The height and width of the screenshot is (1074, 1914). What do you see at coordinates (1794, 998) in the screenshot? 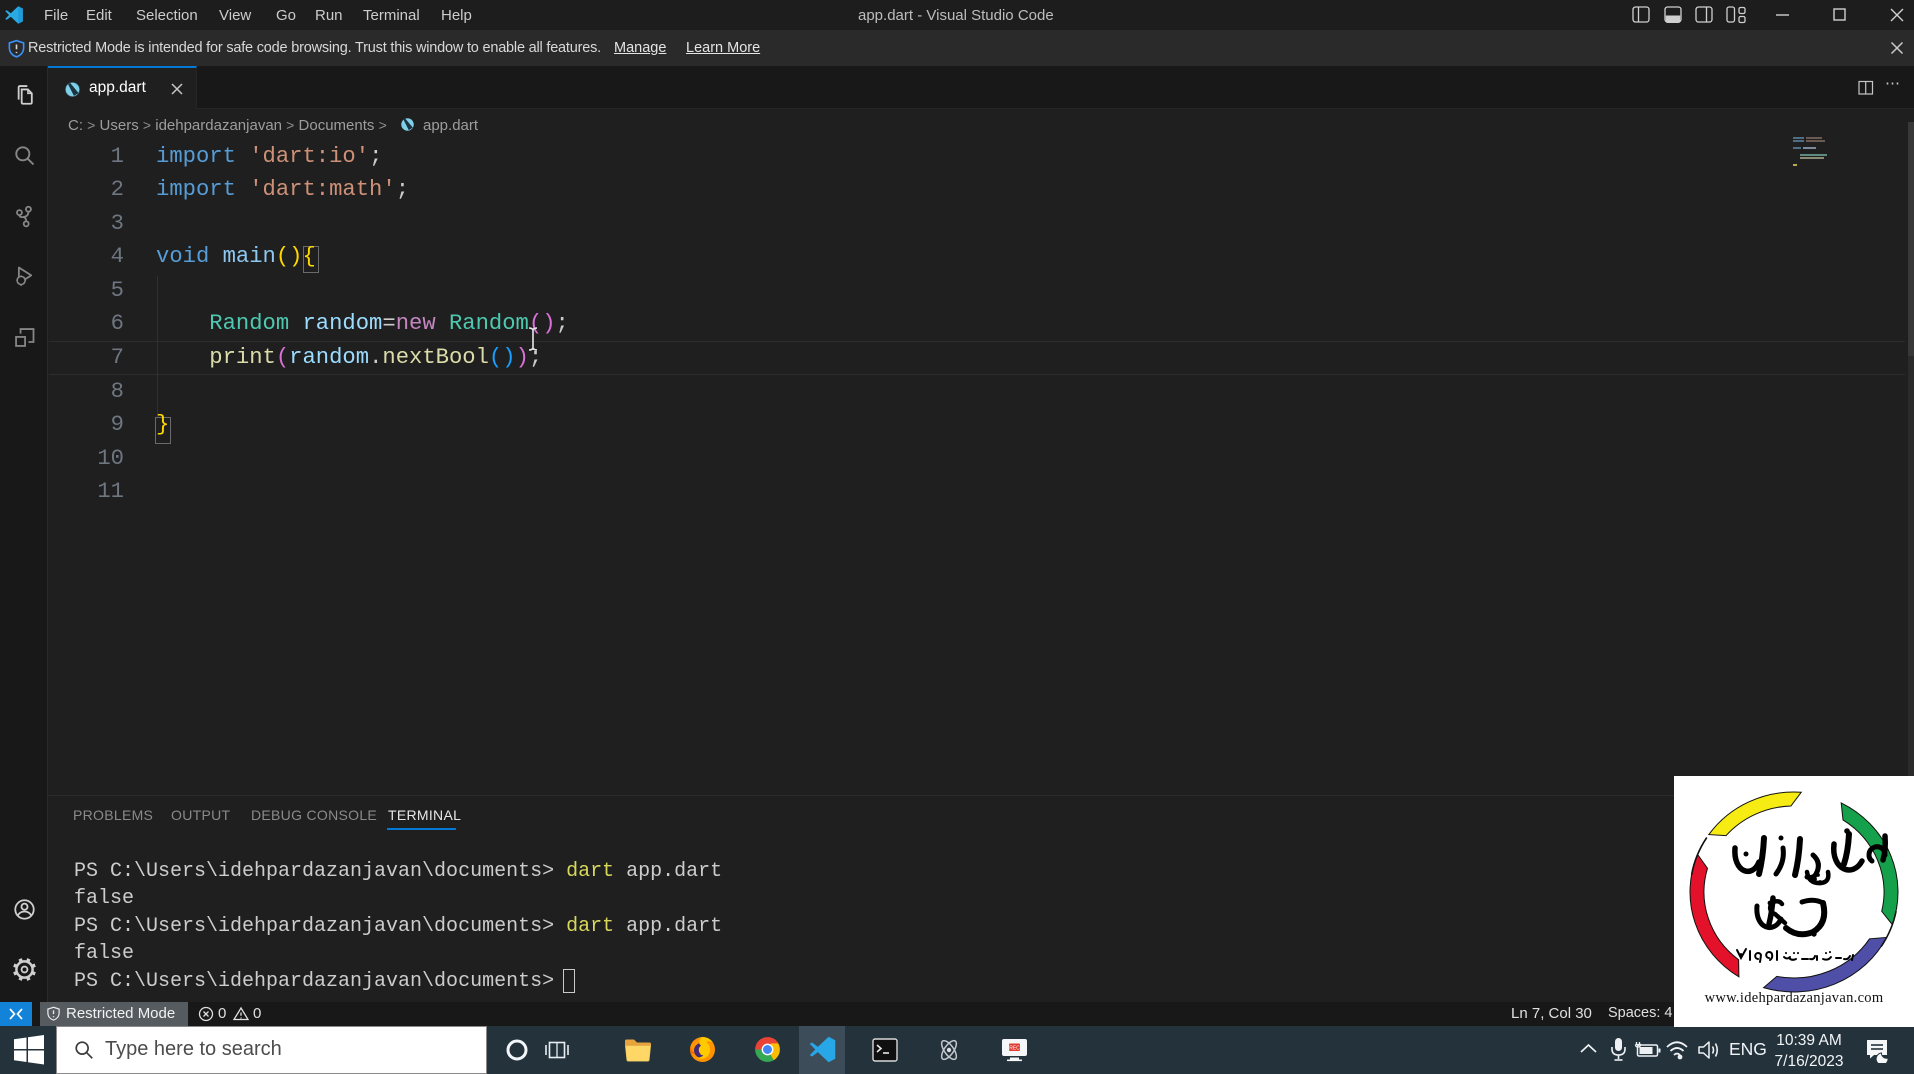
I see `svg-text: www.idehpardazanjavan.com` at bounding box center [1794, 998].